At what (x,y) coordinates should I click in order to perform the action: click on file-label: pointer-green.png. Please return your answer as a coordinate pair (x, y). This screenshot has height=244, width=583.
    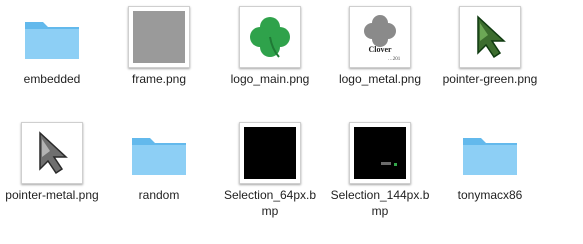
    Looking at the image, I should click on (490, 79).